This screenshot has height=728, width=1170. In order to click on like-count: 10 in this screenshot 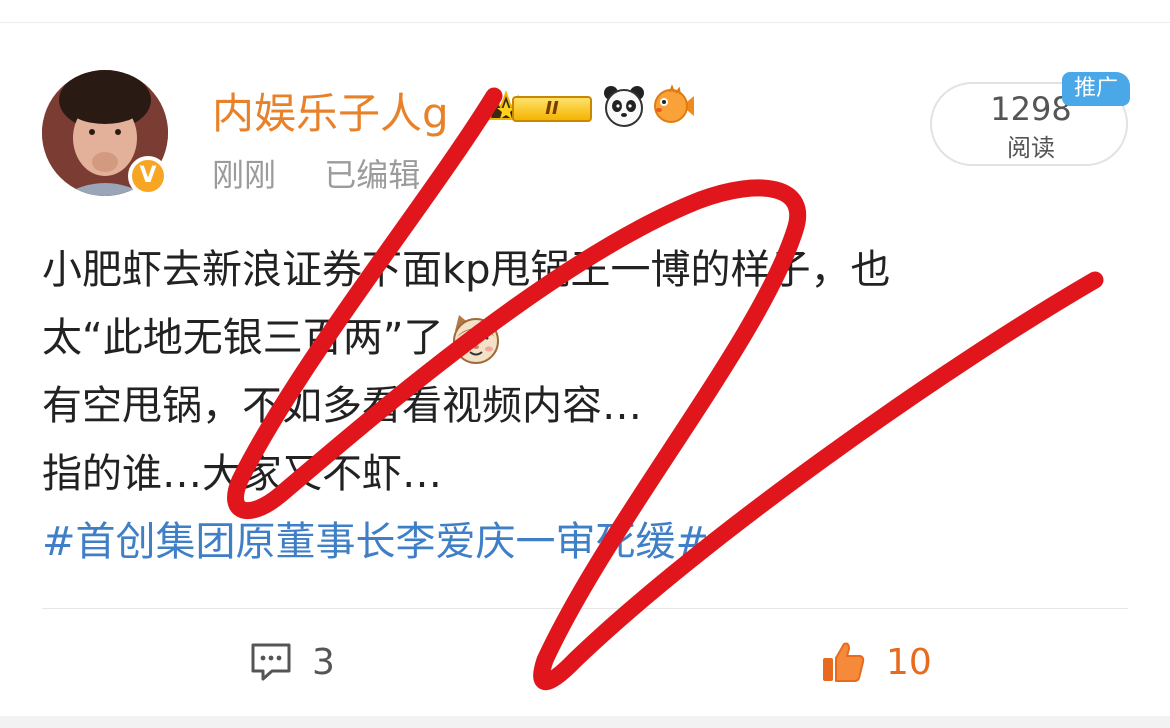, I will do `click(909, 662)`.